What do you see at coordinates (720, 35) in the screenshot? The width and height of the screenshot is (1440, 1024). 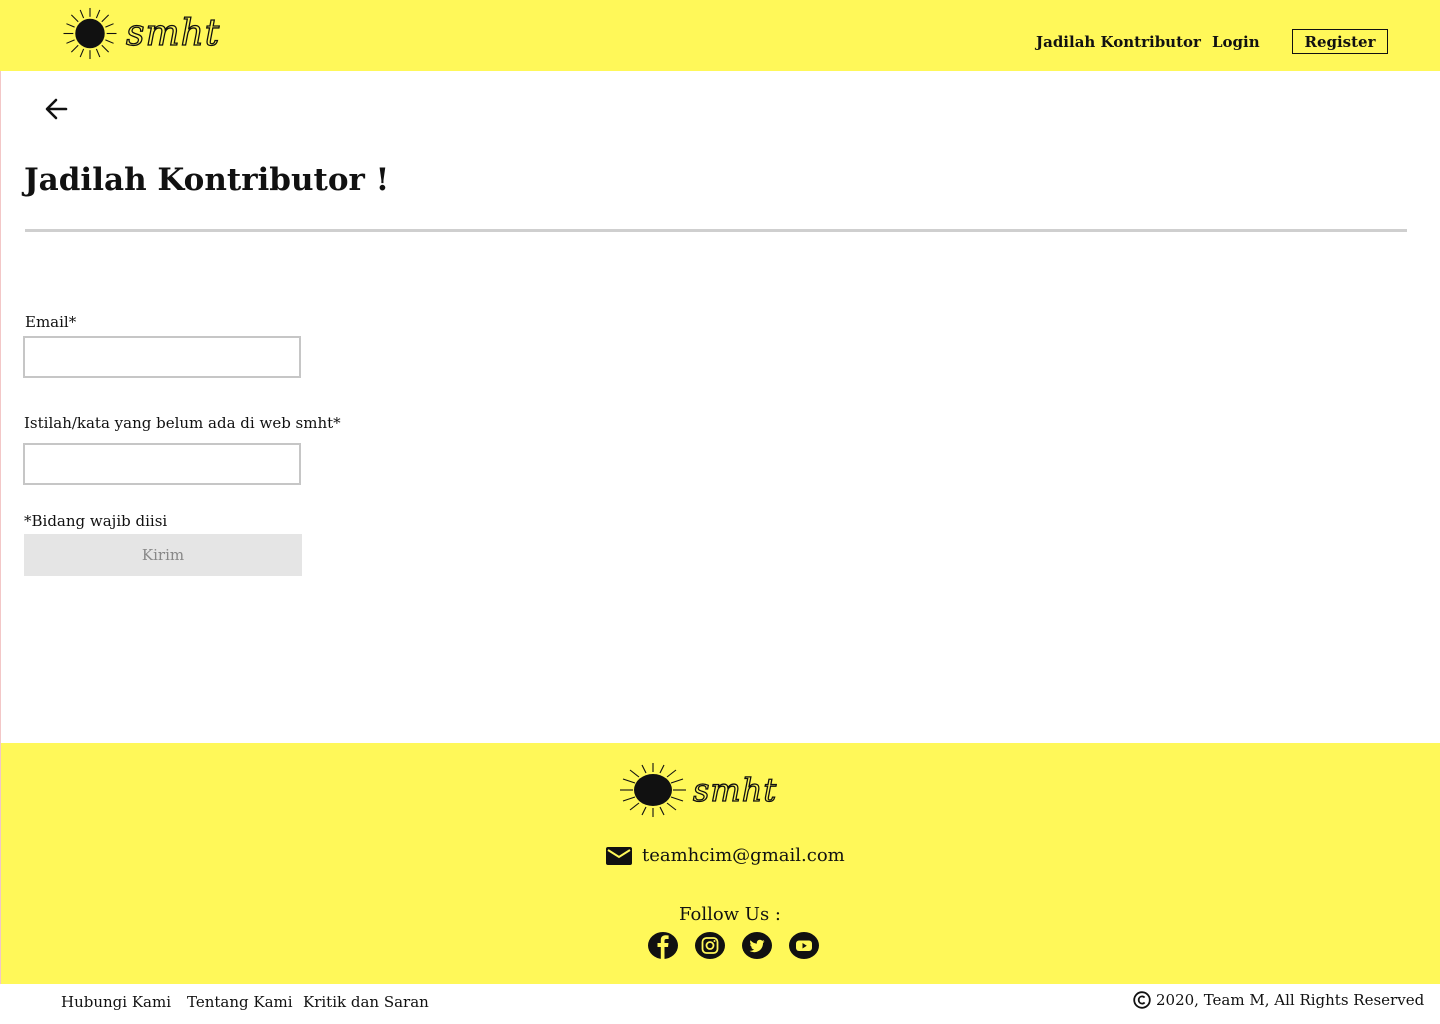 I see `header: smht Jadilah Kontributor Login Register` at bounding box center [720, 35].